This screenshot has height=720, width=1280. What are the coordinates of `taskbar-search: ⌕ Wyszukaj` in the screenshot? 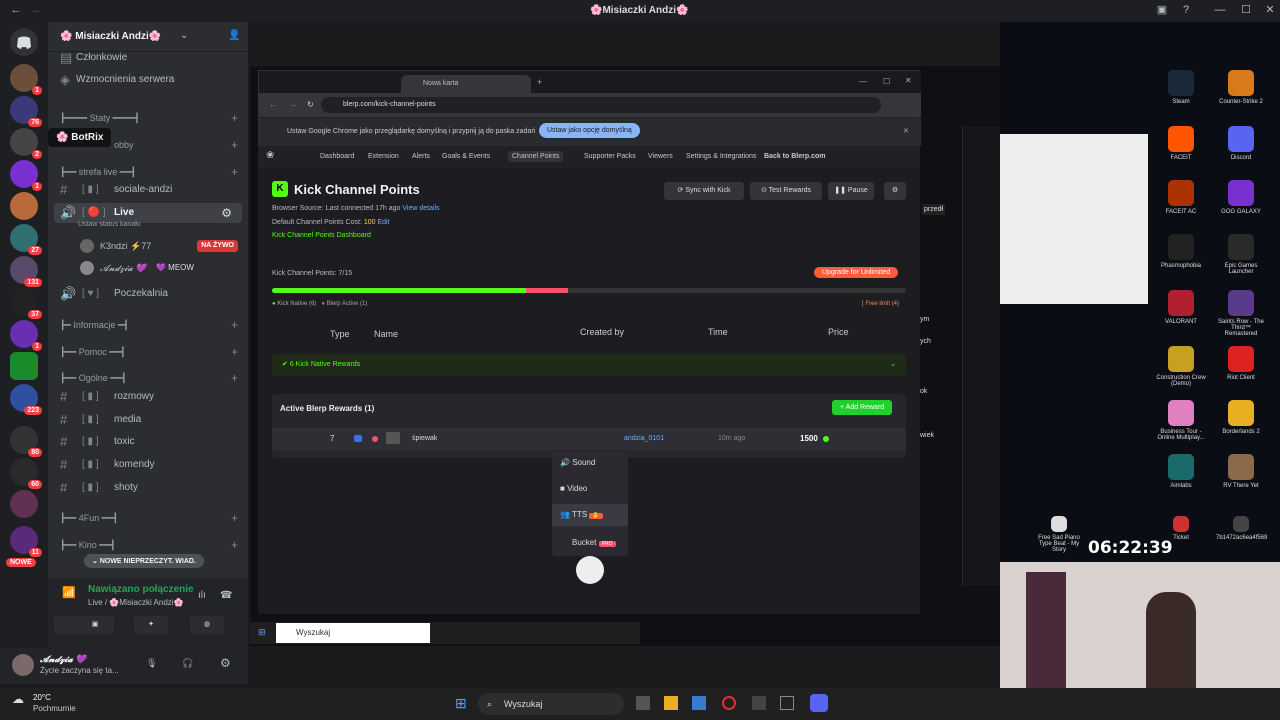 It's located at (551, 704).